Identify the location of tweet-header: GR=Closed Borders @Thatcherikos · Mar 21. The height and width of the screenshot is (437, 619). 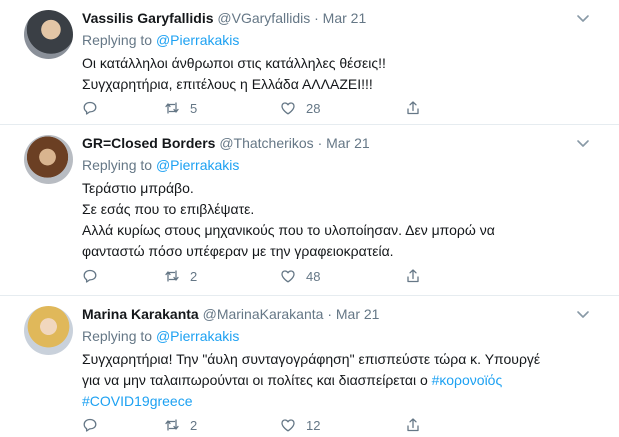
(335, 143).